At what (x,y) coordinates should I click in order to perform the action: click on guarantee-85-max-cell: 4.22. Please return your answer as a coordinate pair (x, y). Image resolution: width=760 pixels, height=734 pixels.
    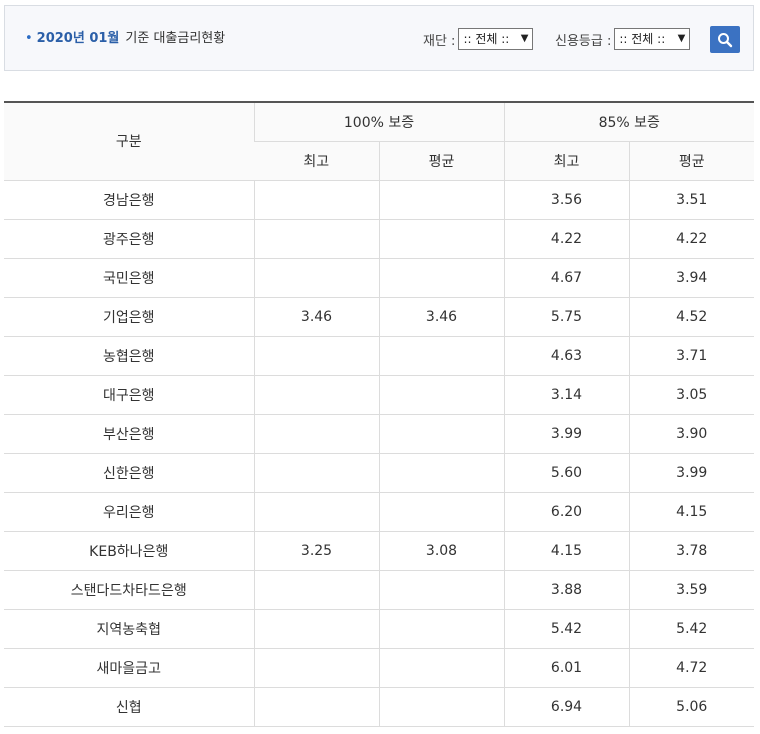
    Looking at the image, I should click on (566, 239).